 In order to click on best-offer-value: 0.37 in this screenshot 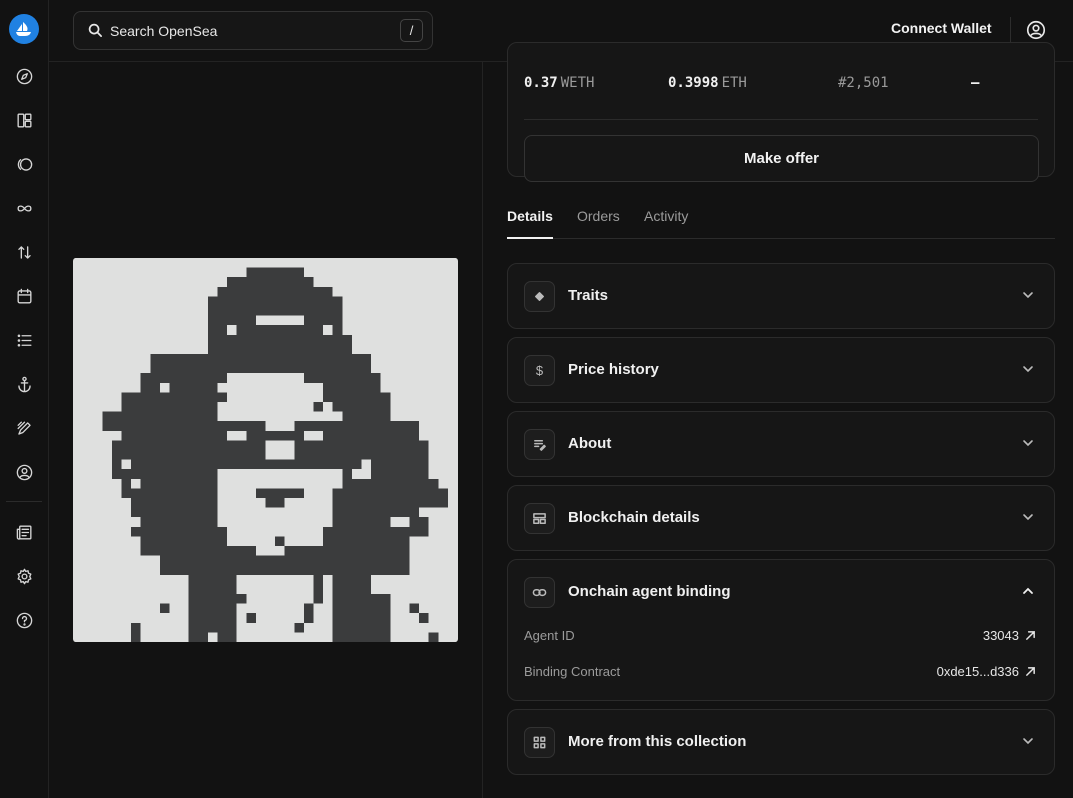, I will do `click(541, 83)`.